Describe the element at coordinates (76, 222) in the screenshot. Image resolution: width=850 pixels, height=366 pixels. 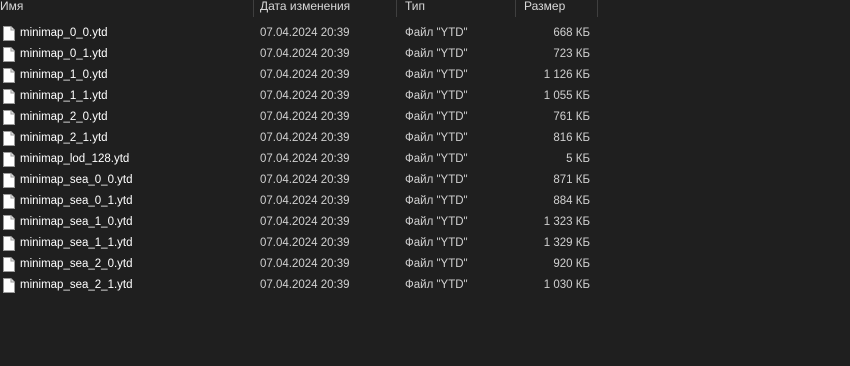
I see `file-name: minimap_sea_1_0.ytd` at that location.